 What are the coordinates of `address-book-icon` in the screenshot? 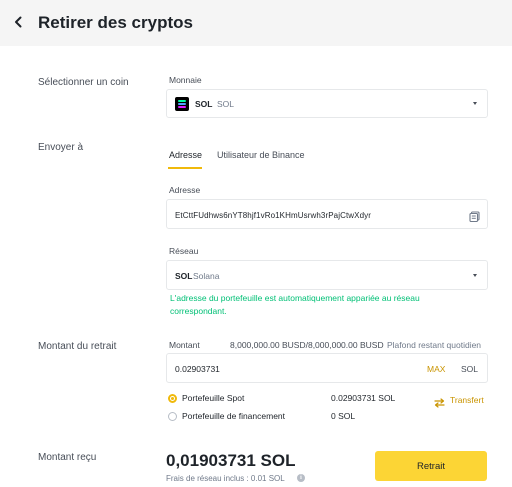 It's located at (474, 216).